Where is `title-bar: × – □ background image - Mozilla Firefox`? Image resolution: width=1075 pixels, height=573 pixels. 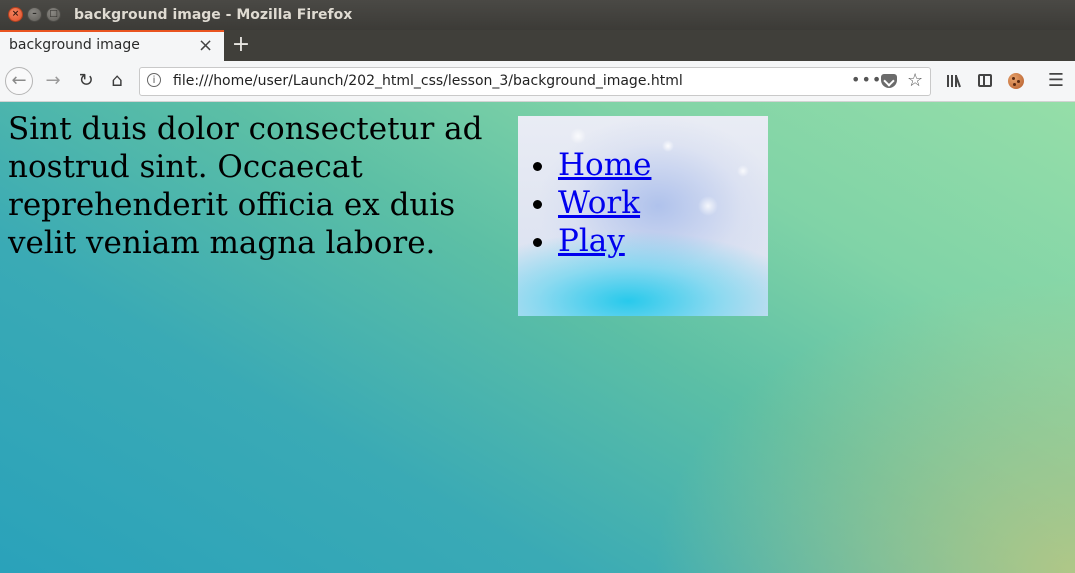 title-bar: × – □ background image - Mozilla Firefox is located at coordinates (537, 15).